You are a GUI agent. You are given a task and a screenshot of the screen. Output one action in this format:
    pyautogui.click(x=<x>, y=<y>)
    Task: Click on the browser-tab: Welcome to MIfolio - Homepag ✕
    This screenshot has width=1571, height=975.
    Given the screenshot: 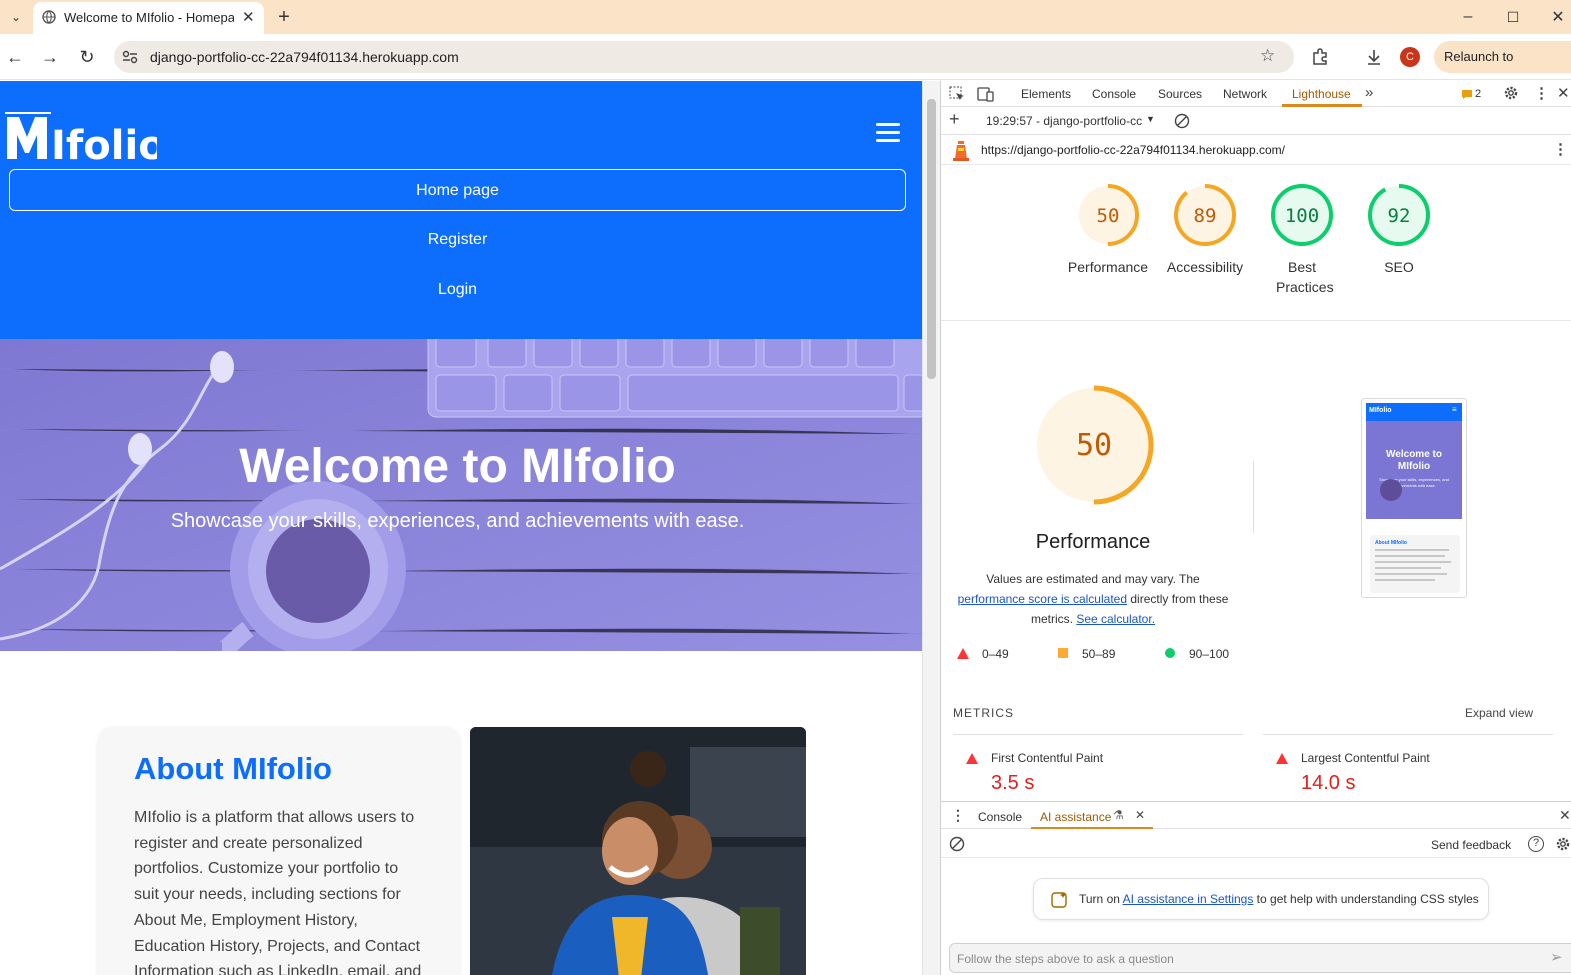 What is the action you would take?
    pyautogui.click(x=148, y=18)
    